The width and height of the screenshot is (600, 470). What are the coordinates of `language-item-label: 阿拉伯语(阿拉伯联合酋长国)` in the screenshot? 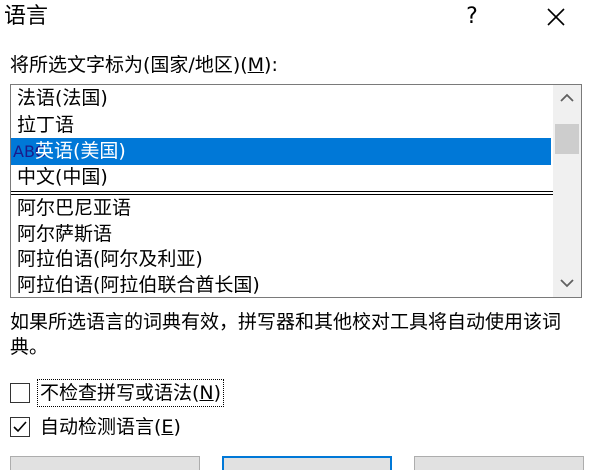 It's located at (138, 285).